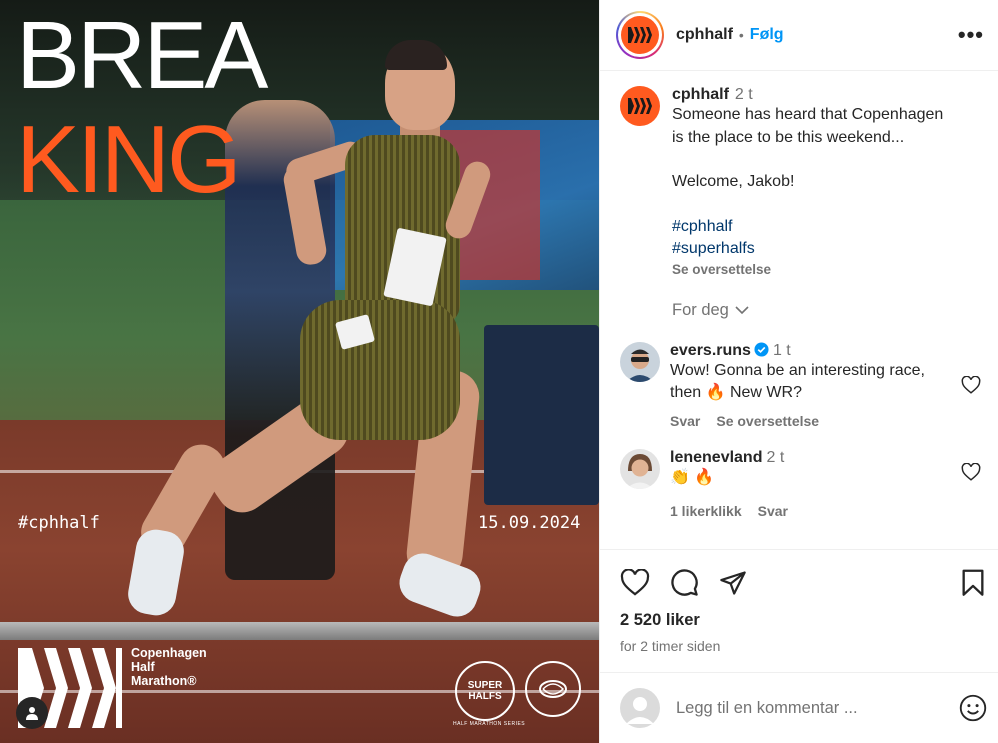 This screenshot has height=743, width=998. I want to click on caption-avatar, so click(640, 106).